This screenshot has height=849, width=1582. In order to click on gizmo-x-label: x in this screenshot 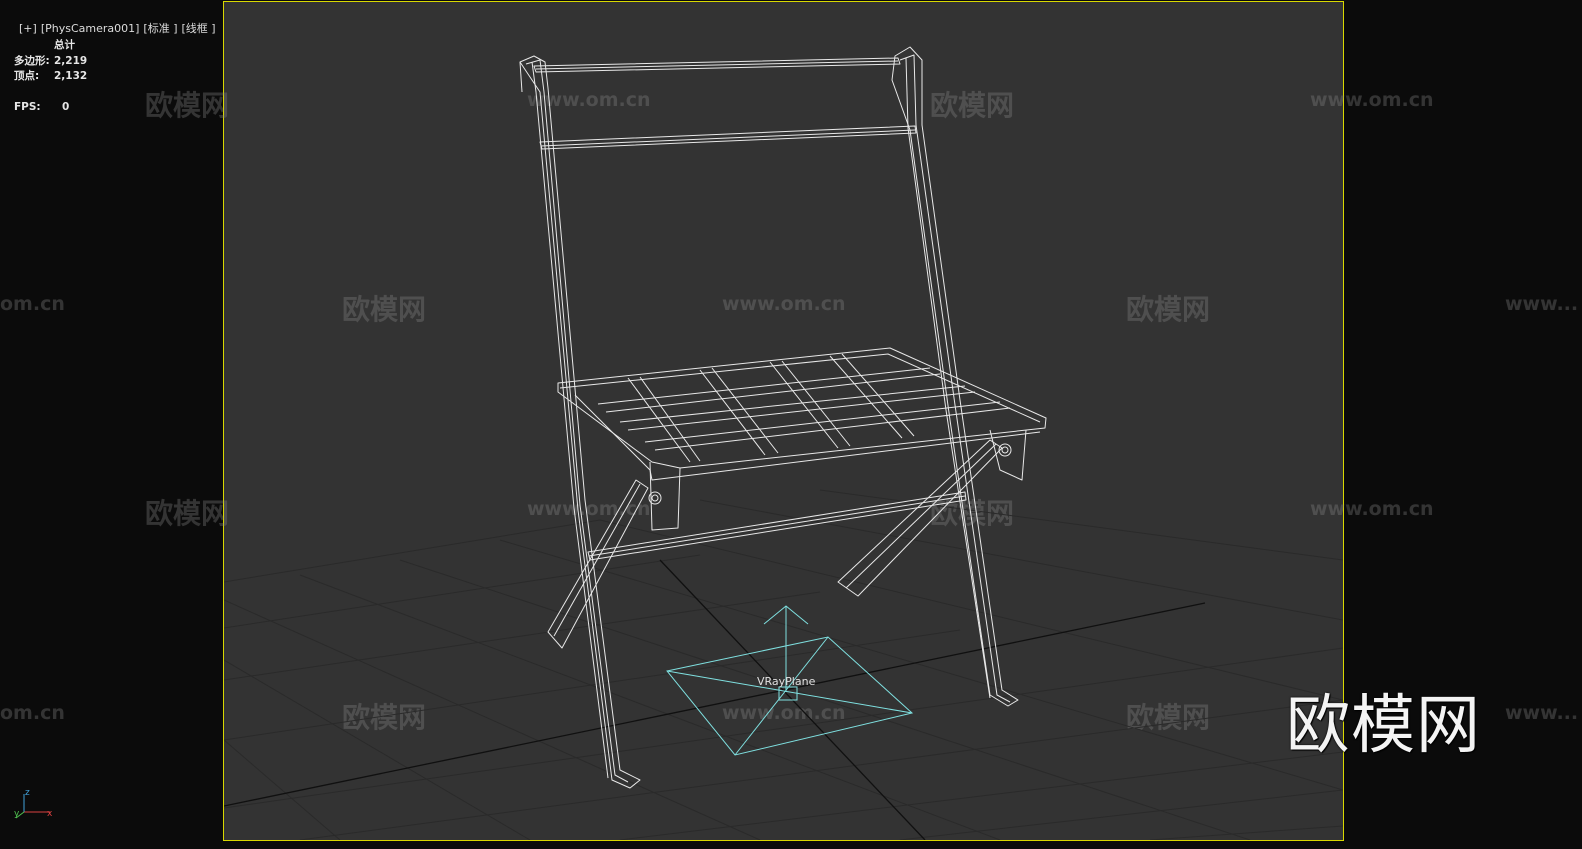, I will do `click(50, 814)`.